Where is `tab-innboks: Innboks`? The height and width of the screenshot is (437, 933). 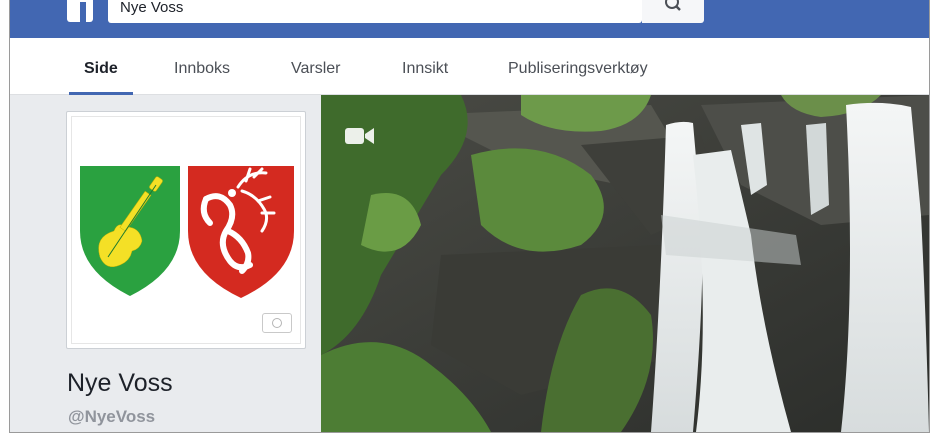 tab-innboks: Innboks is located at coordinates (202, 66).